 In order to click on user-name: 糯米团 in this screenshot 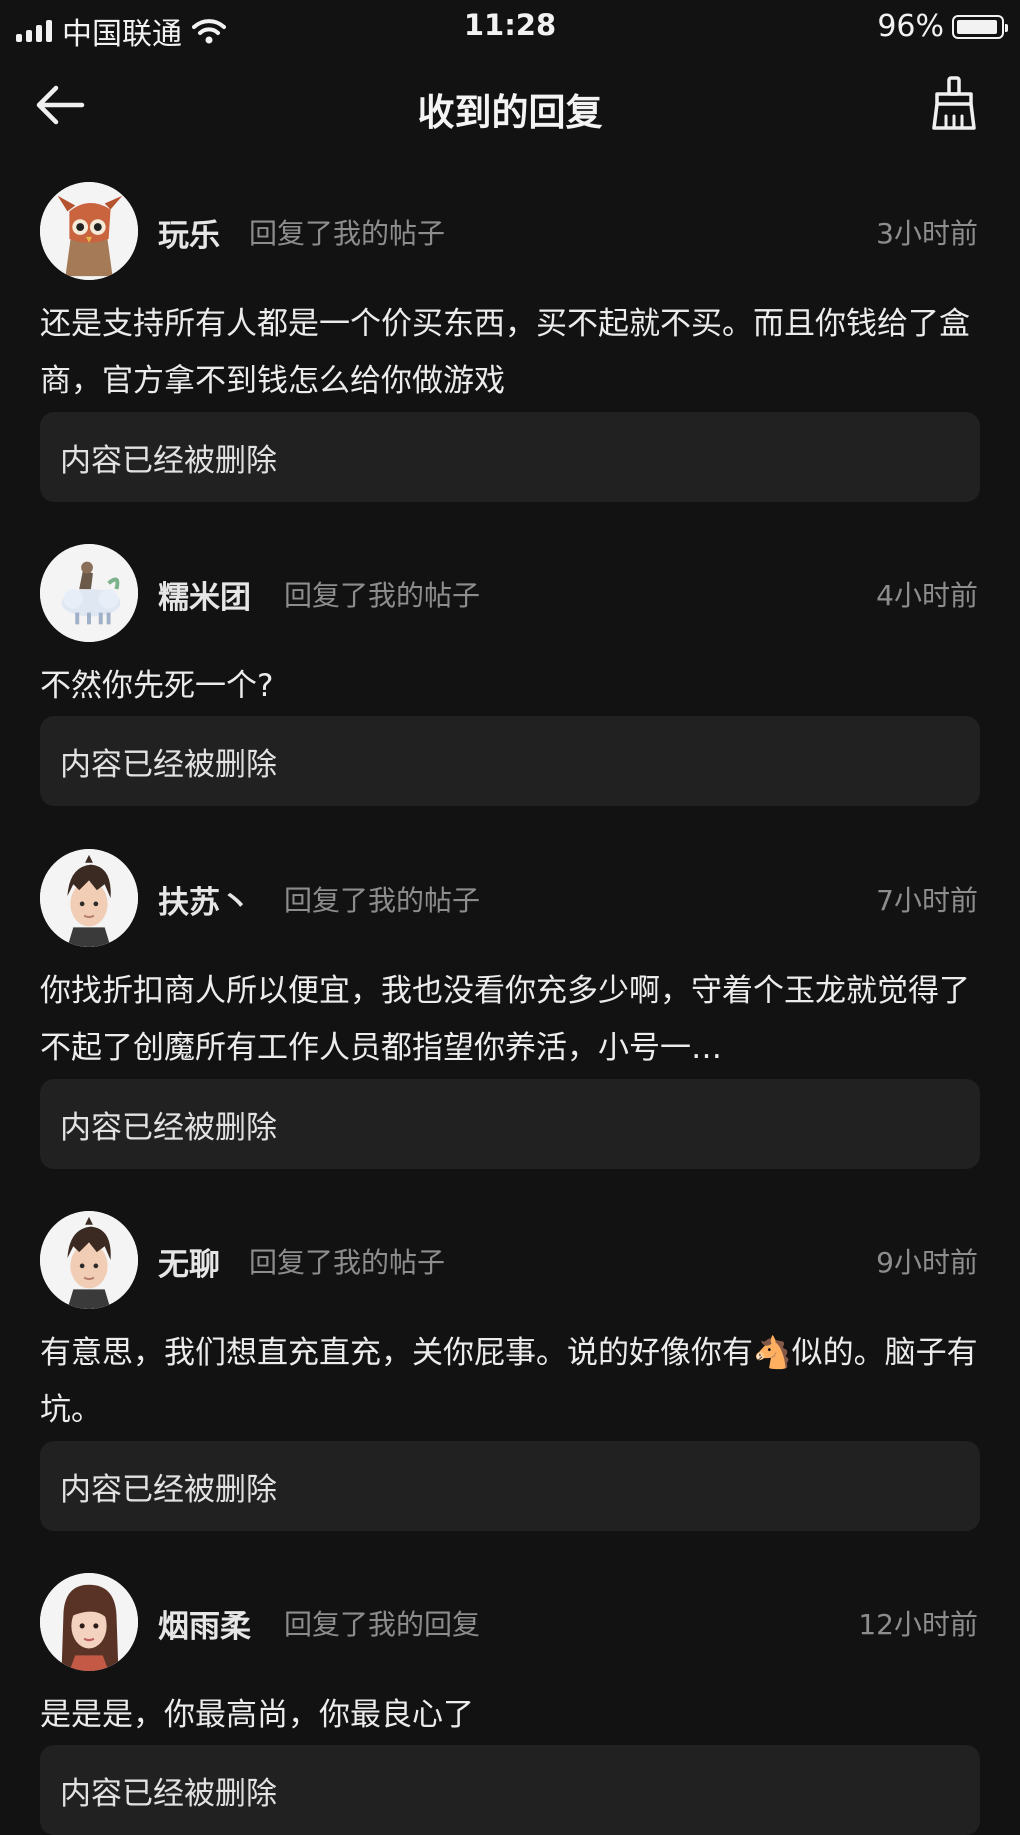, I will do `click(204, 594)`.